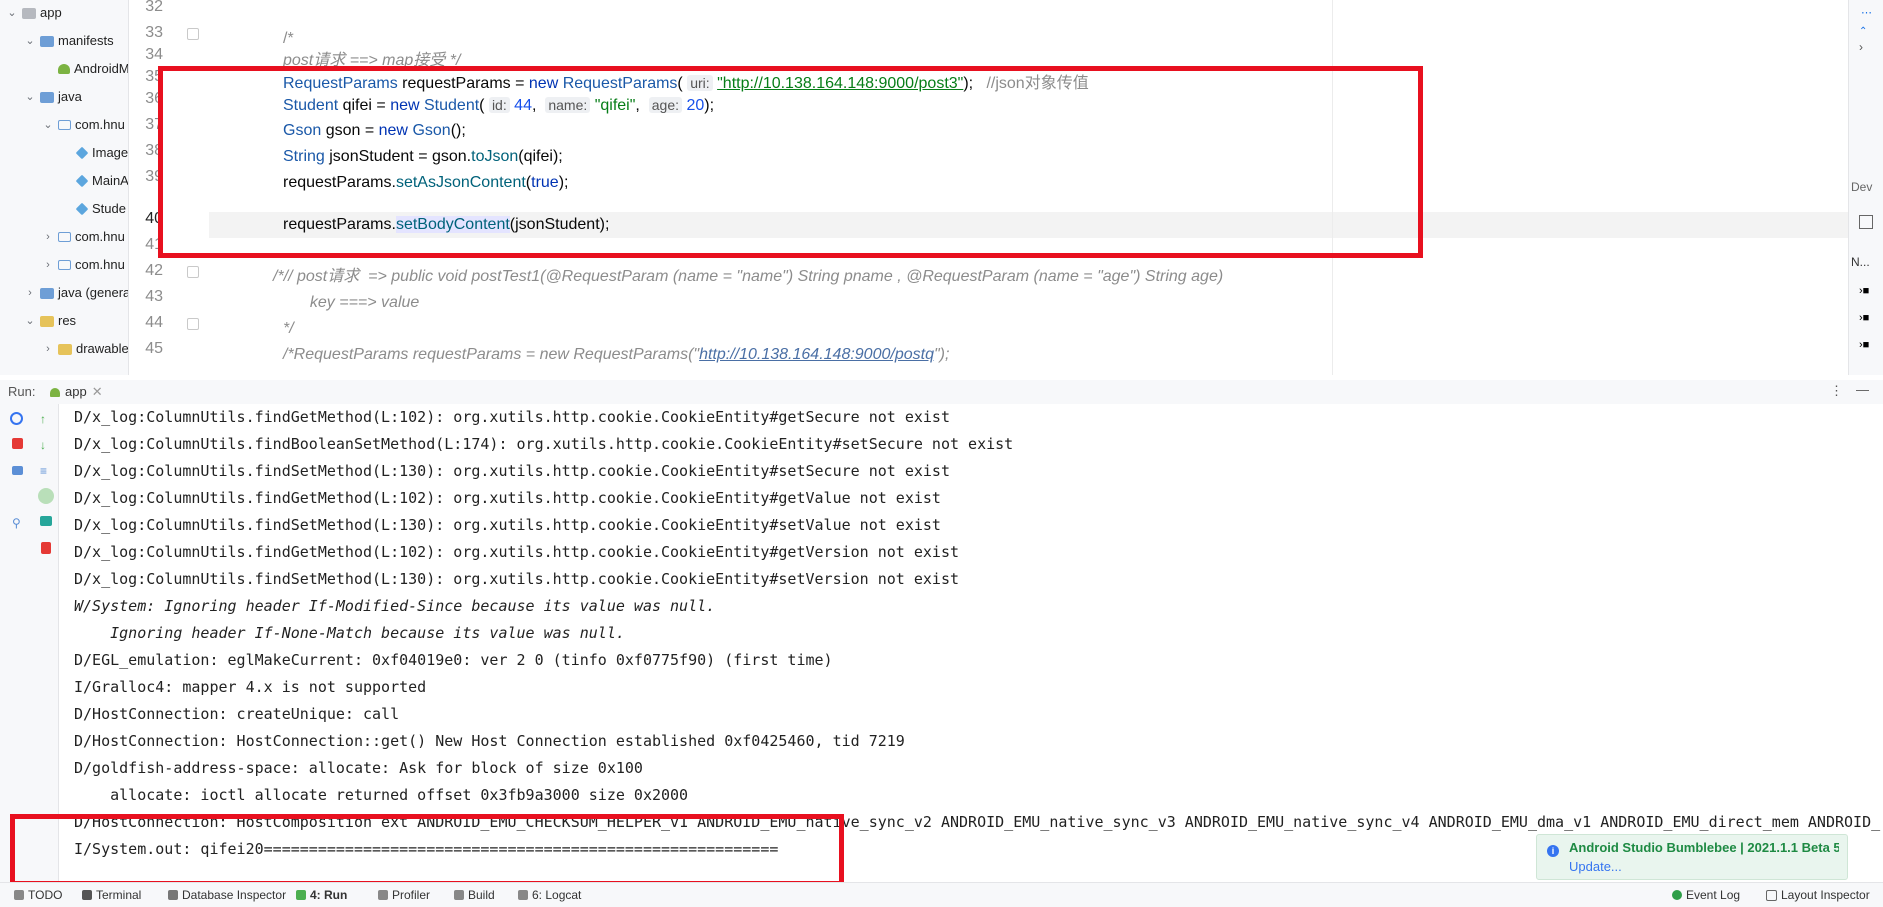  Describe the element at coordinates (29, 643) in the screenshot. I see `run-side-toolbar: ↑ ↓ ≡ ⚲` at that location.